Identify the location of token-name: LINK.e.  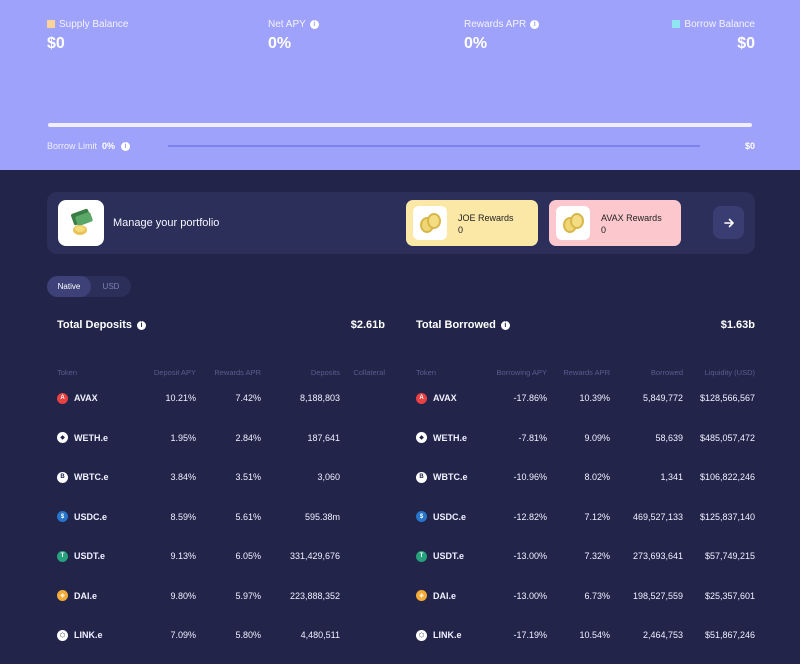
(88, 635).